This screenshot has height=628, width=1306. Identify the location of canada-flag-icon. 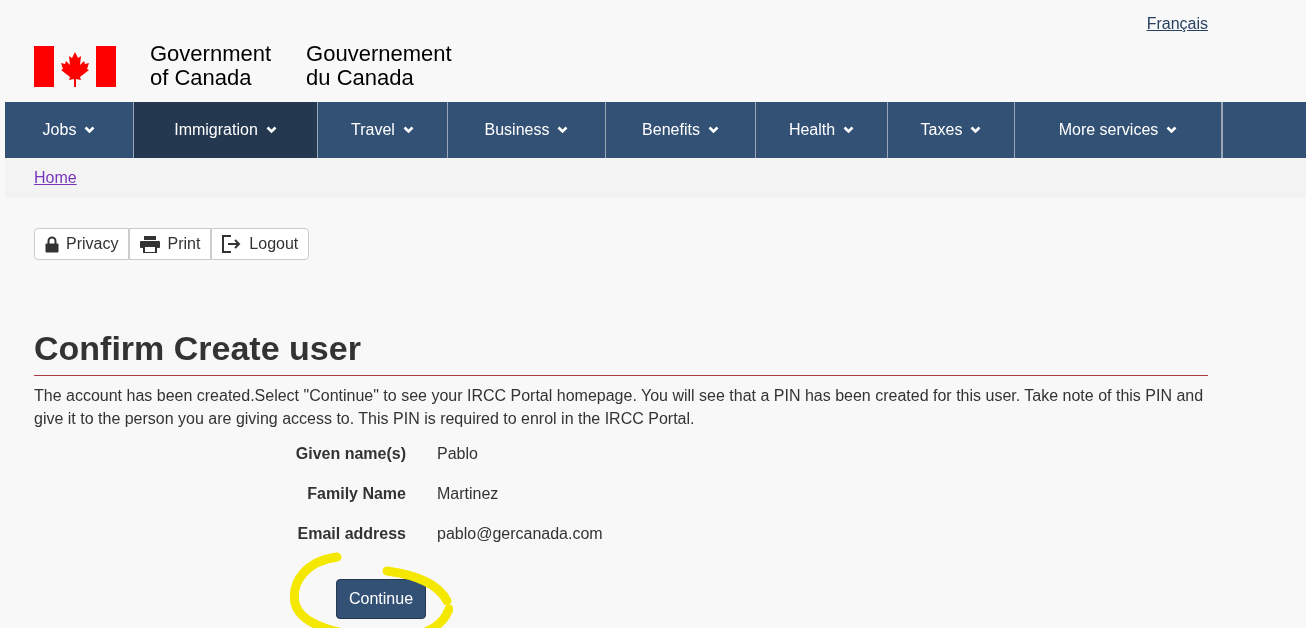
(75, 66).